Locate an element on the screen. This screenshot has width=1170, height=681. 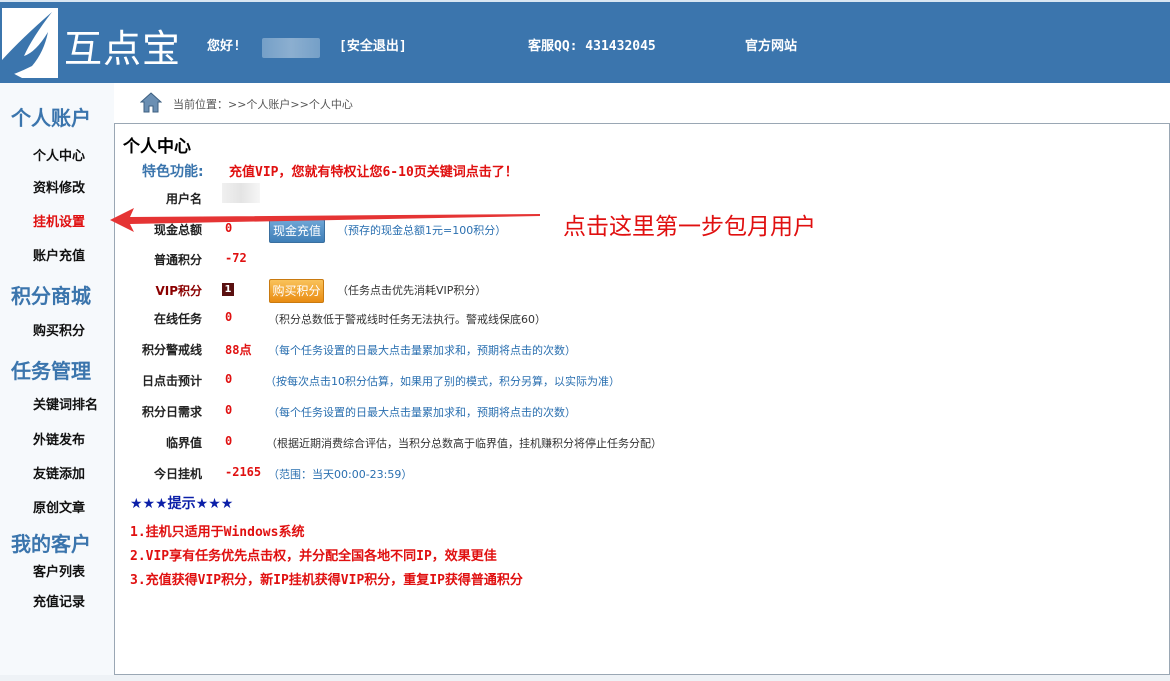
vip-points-note: （任务点击优先消耗VIP积分） is located at coordinates (412, 290).